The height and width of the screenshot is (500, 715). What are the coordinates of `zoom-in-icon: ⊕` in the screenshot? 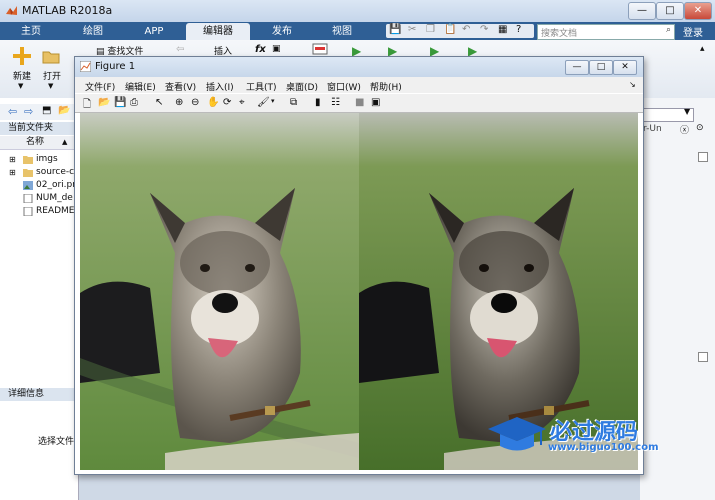 It's located at (180, 102).